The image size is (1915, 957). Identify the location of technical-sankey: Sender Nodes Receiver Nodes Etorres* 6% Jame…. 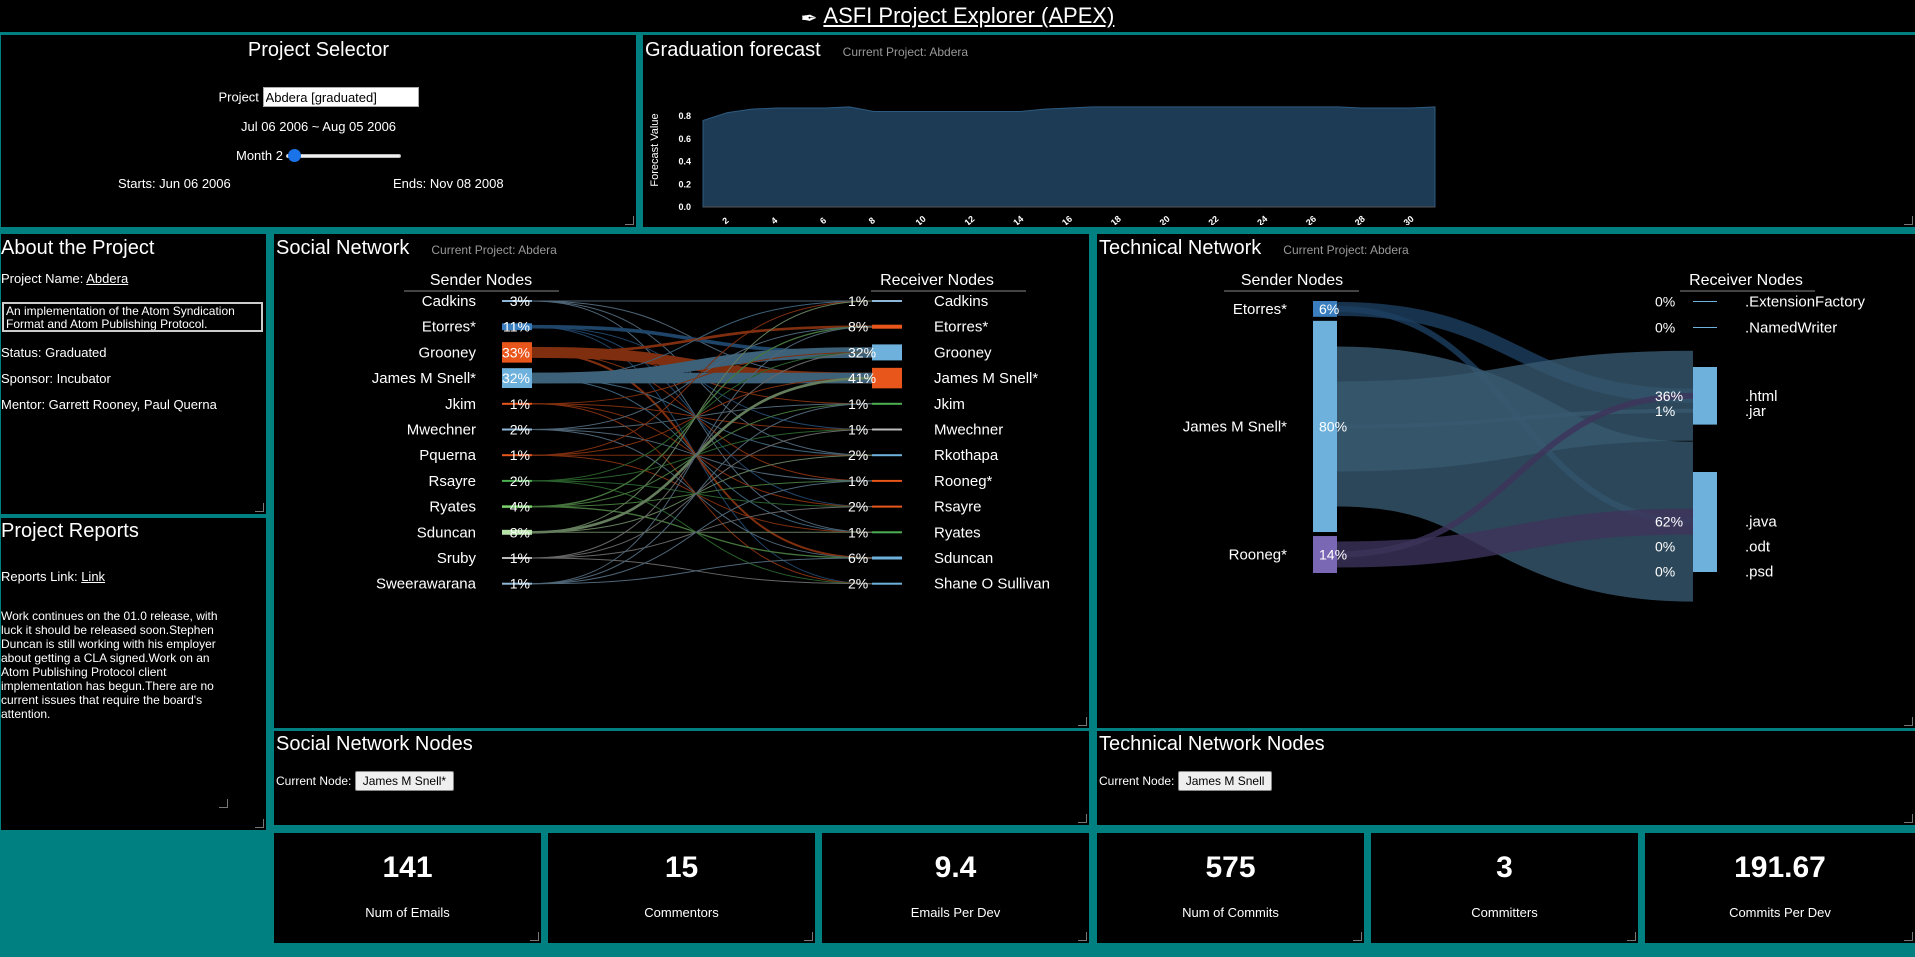
(1524, 437).